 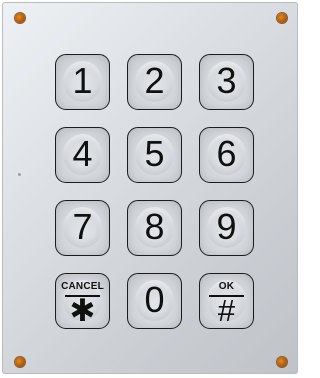 I want to click on mounting-hole-top-right, so click(x=282, y=18).